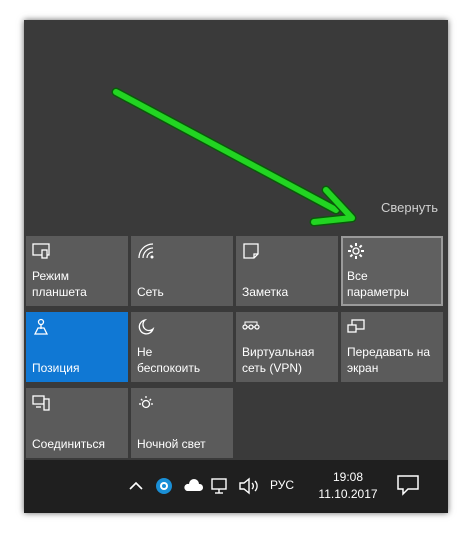 Image resolution: width=474 pixels, height=535 pixels. What do you see at coordinates (41, 251) in the screenshot?
I see `tablet-mode-icon` at bounding box center [41, 251].